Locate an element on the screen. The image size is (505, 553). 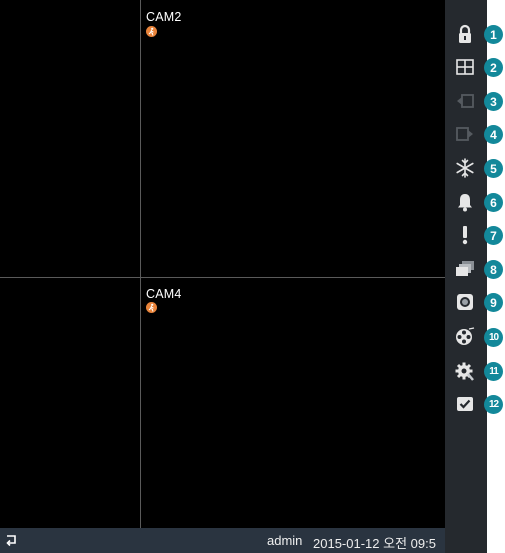
check-button is located at coordinates (465, 404).